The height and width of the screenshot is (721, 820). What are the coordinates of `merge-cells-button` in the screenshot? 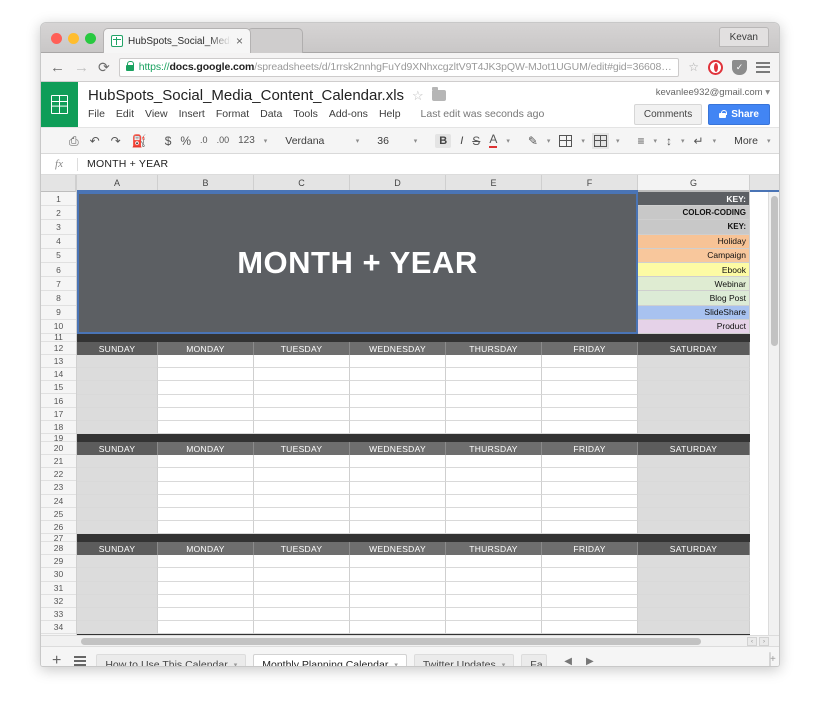 It's located at (600, 140).